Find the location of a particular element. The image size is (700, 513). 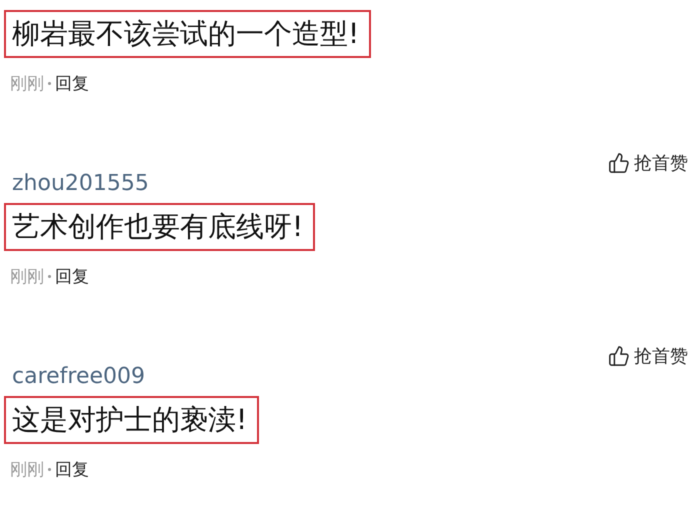

username: zhou201555 is located at coordinates (80, 183).